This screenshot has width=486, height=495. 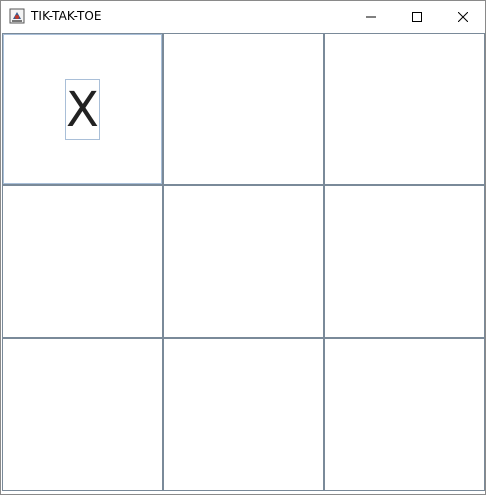 What do you see at coordinates (17, 16) in the screenshot?
I see `java-app-icon` at bounding box center [17, 16].